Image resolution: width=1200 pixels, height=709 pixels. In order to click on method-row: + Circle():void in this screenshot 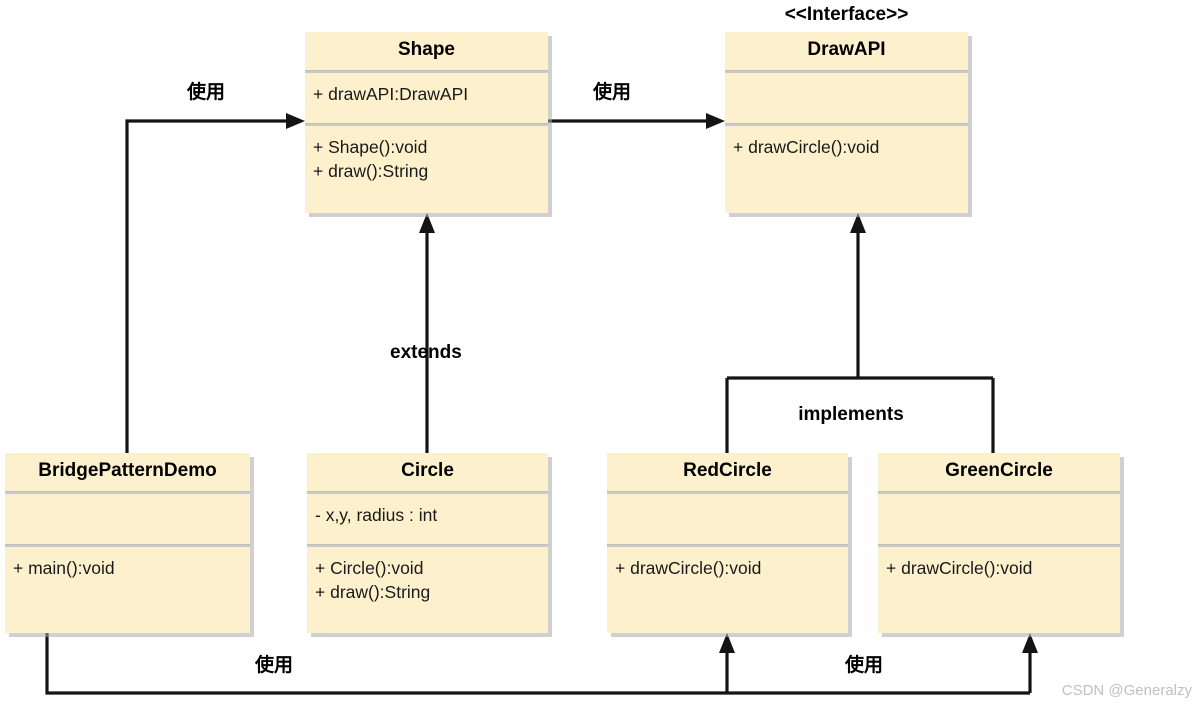, I will do `click(369, 567)`.